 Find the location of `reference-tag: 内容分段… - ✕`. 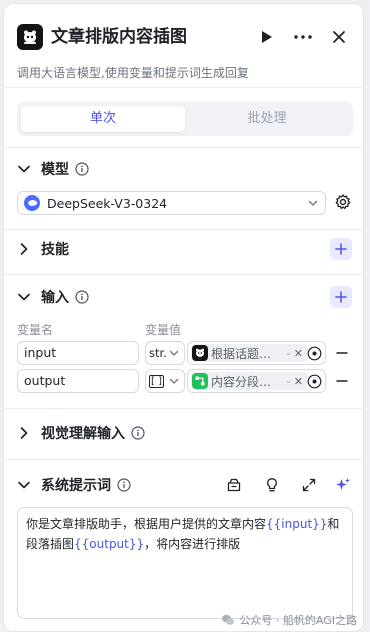

reference-tag: 内容分段… - ✕ is located at coordinates (249, 381).